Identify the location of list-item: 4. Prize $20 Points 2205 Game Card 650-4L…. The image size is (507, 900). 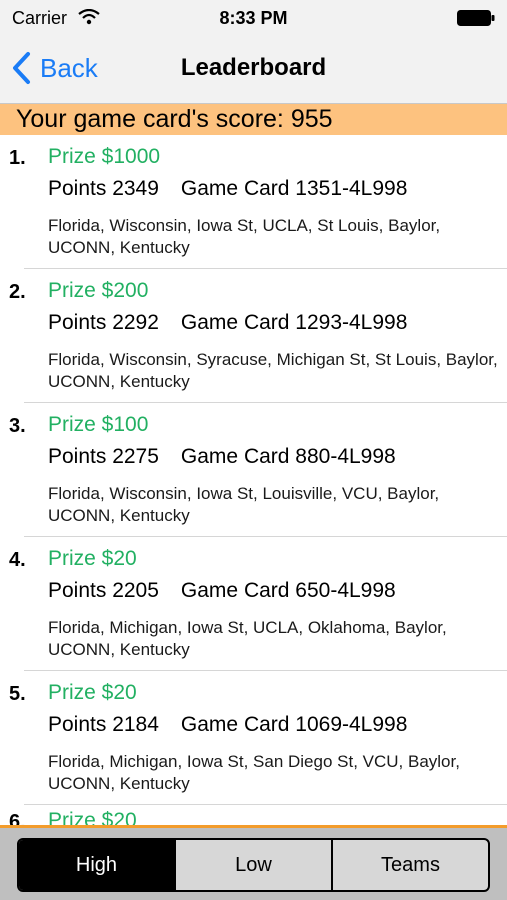
(253, 604).